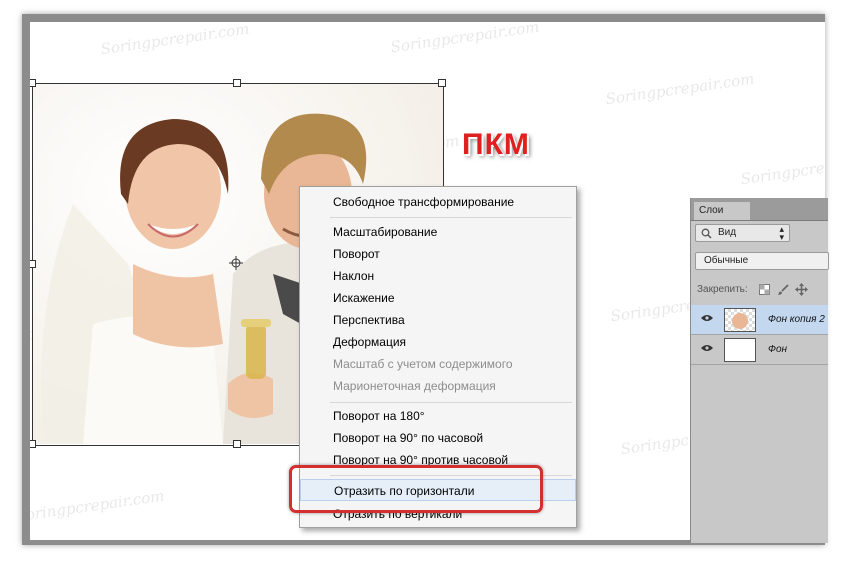 The width and height of the screenshot is (847, 568). I want to click on menu-item-warp: Деформация, so click(438, 342).